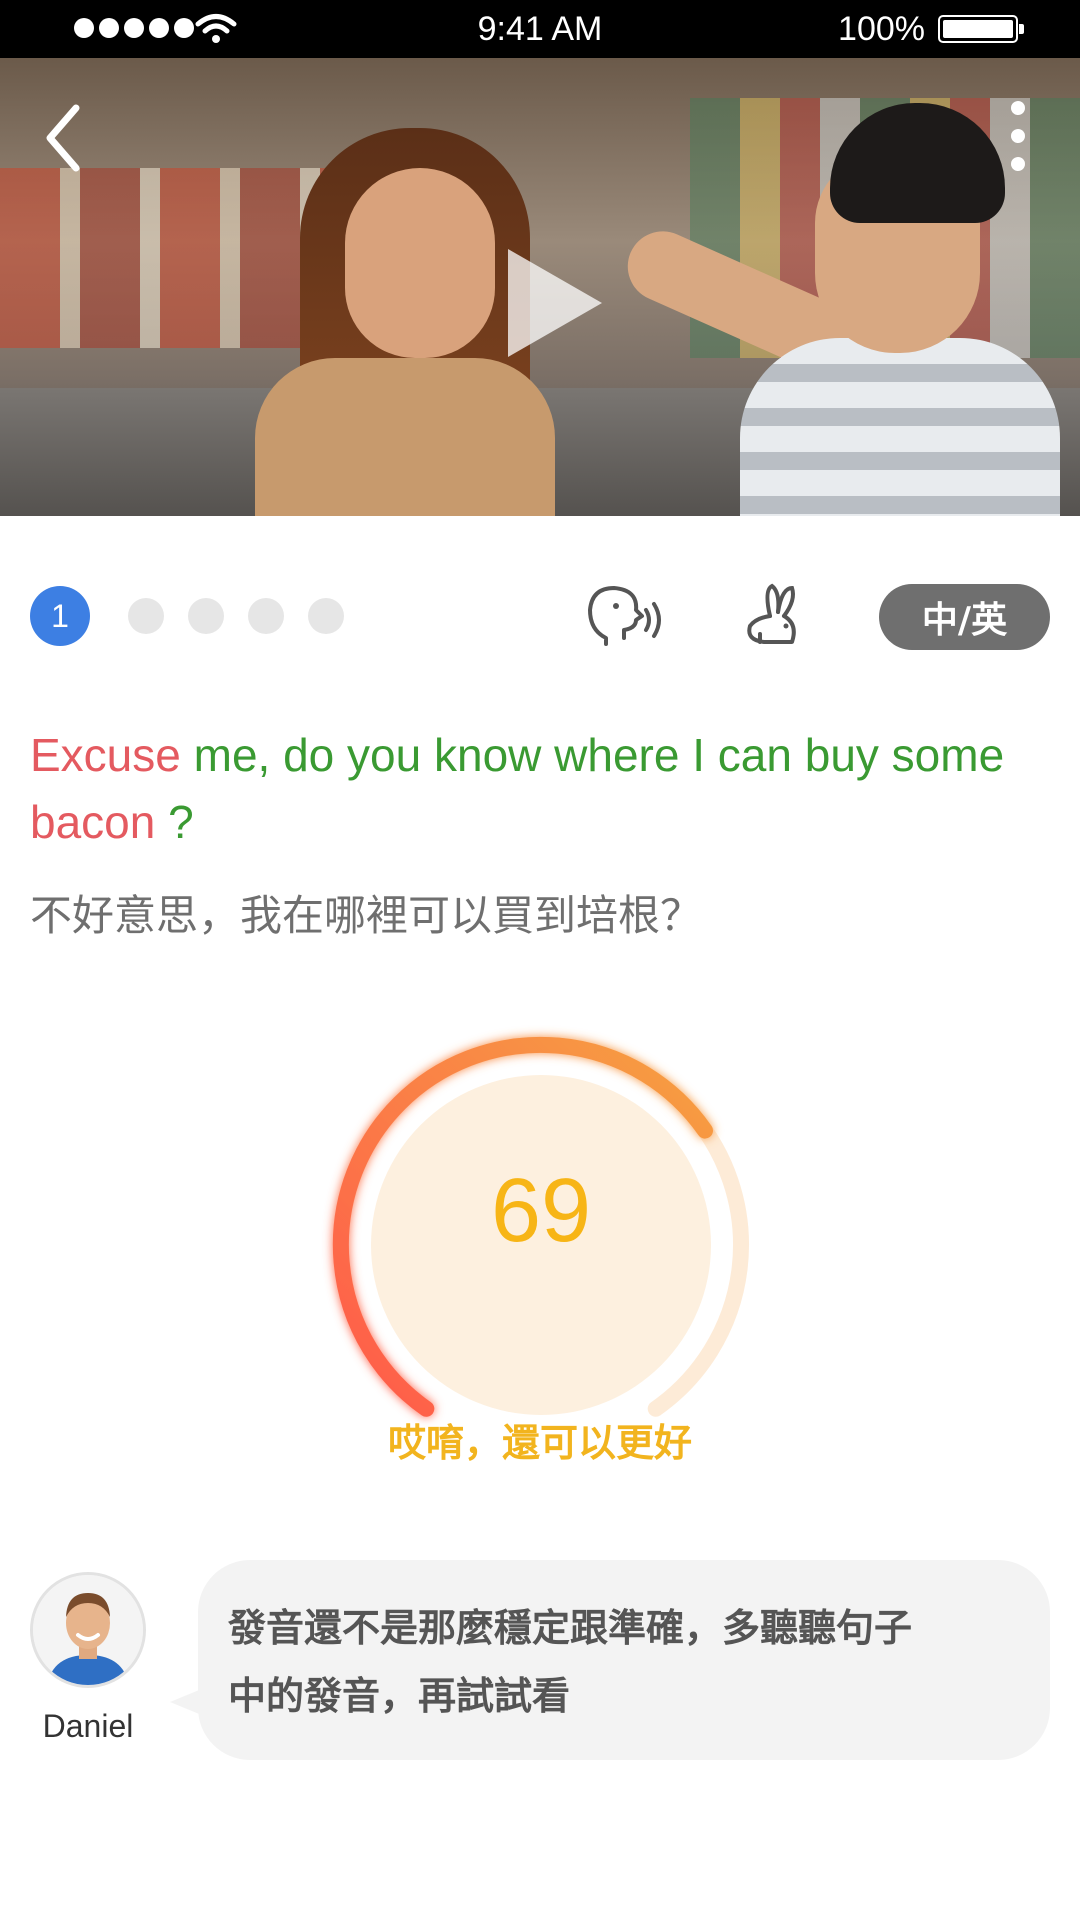 Image resolution: width=1080 pixels, height=1920 pixels. What do you see at coordinates (539, 1443) in the screenshot?
I see `score-message: 哎唷，還可以更好` at bounding box center [539, 1443].